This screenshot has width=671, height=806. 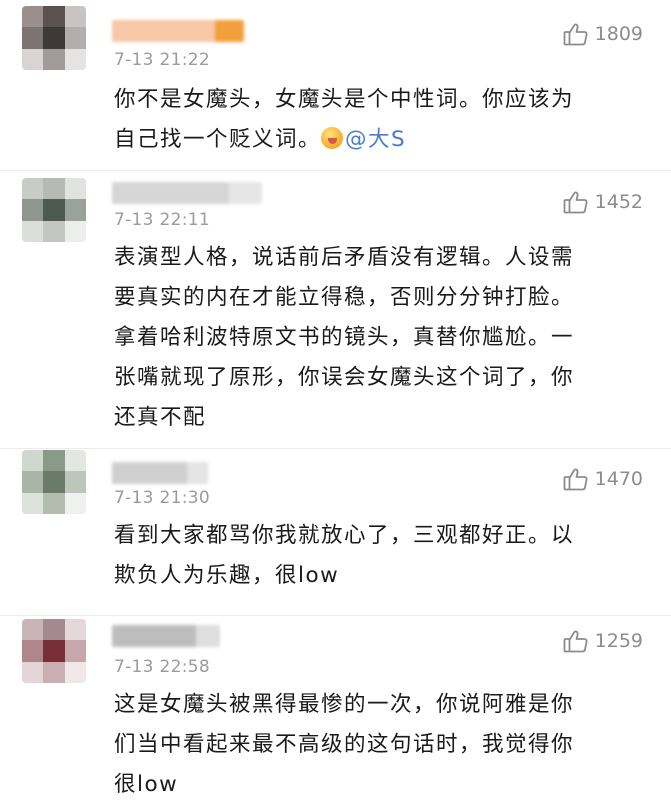 I want to click on comment-time: 7-13 22:11, so click(x=162, y=220).